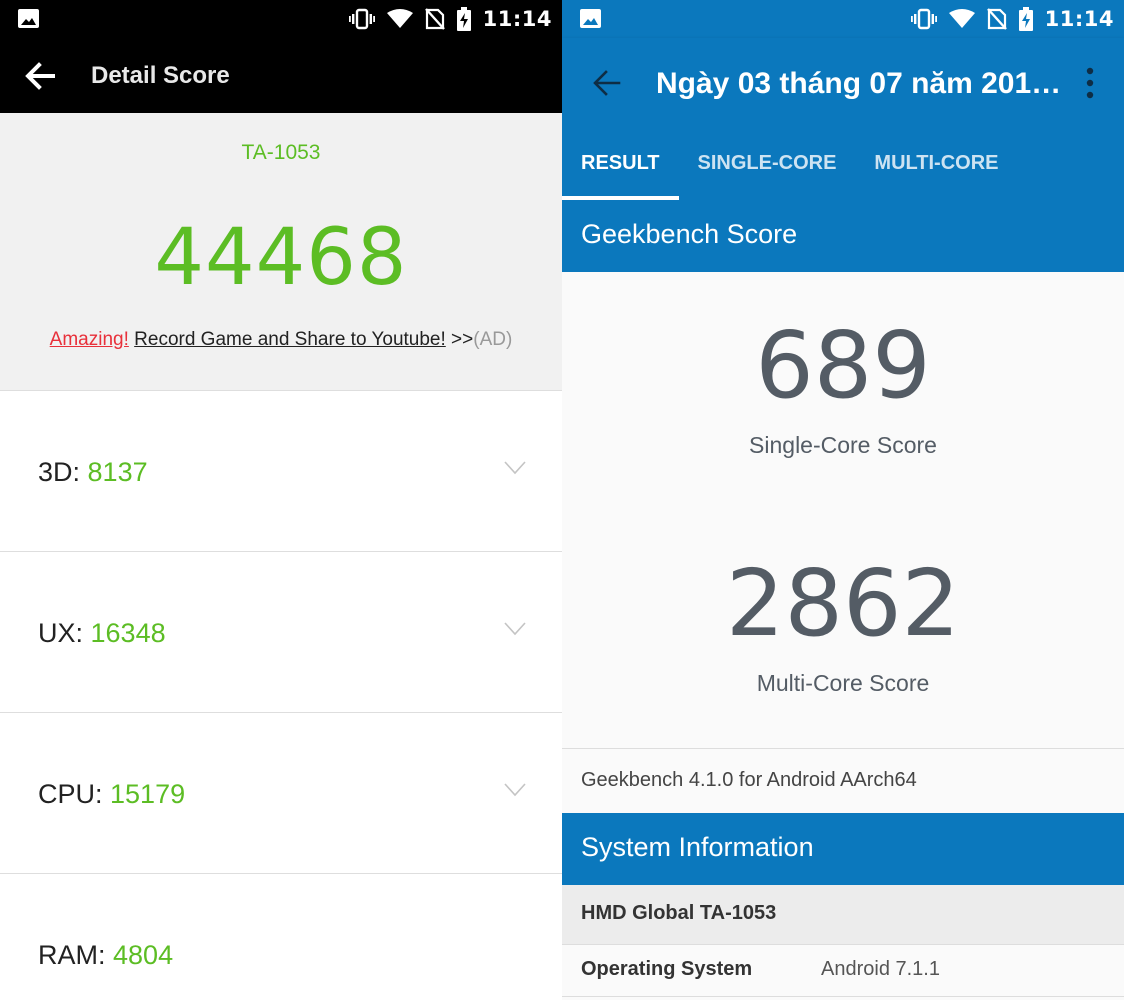 Image resolution: width=1124 pixels, height=1000 pixels. What do you see at coordinates (493, 339) in the screenshot?
I see `ad-tag: (AD)` at bounding box center [493, 339].